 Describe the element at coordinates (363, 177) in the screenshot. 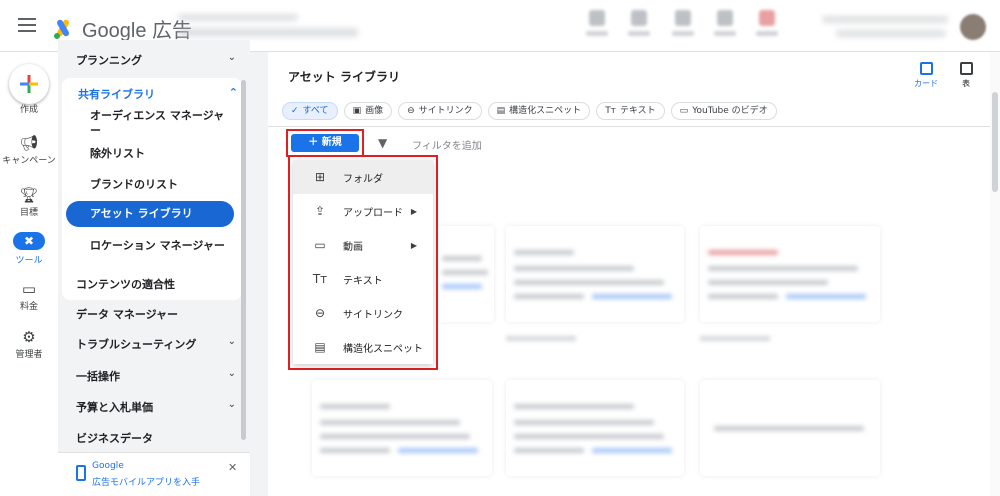

I see `menu-item-folder: ⊞ フォルダ` at that location.